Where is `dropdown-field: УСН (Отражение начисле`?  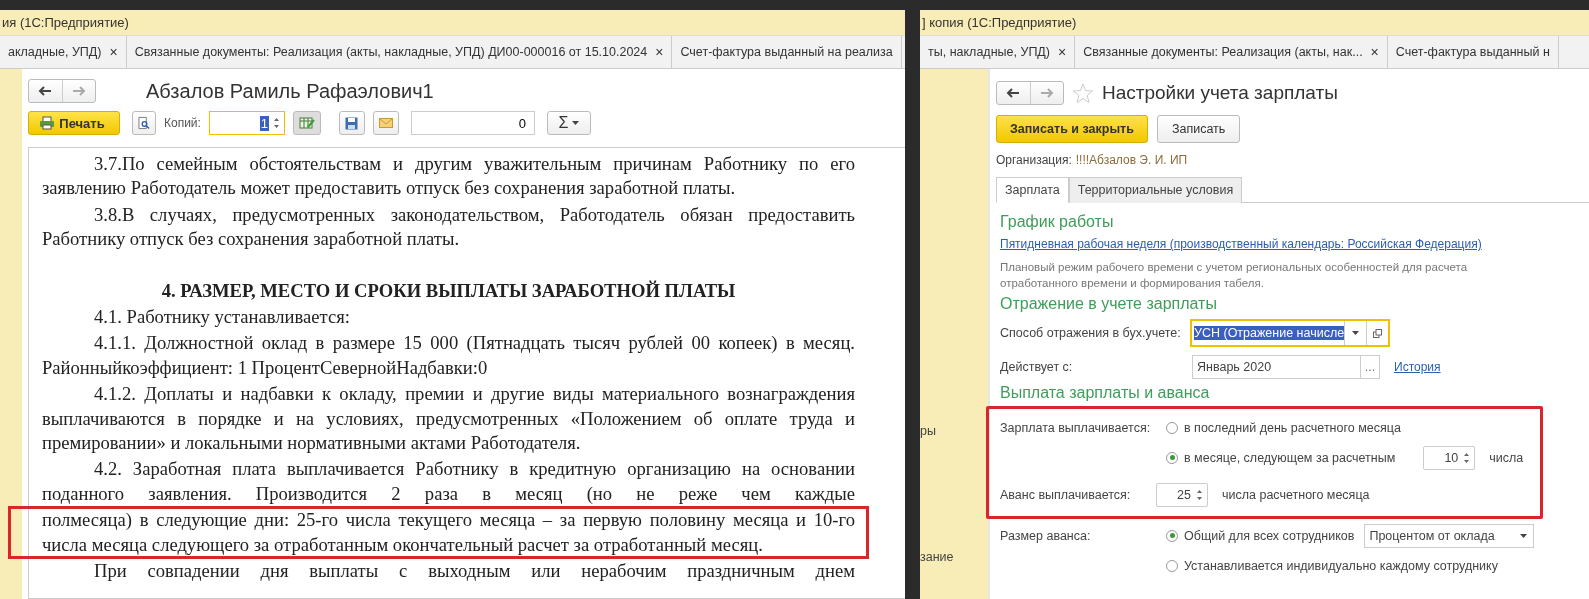 dropdown-field: УСН (Отражение начисле is located at coordinates (1290, 333).